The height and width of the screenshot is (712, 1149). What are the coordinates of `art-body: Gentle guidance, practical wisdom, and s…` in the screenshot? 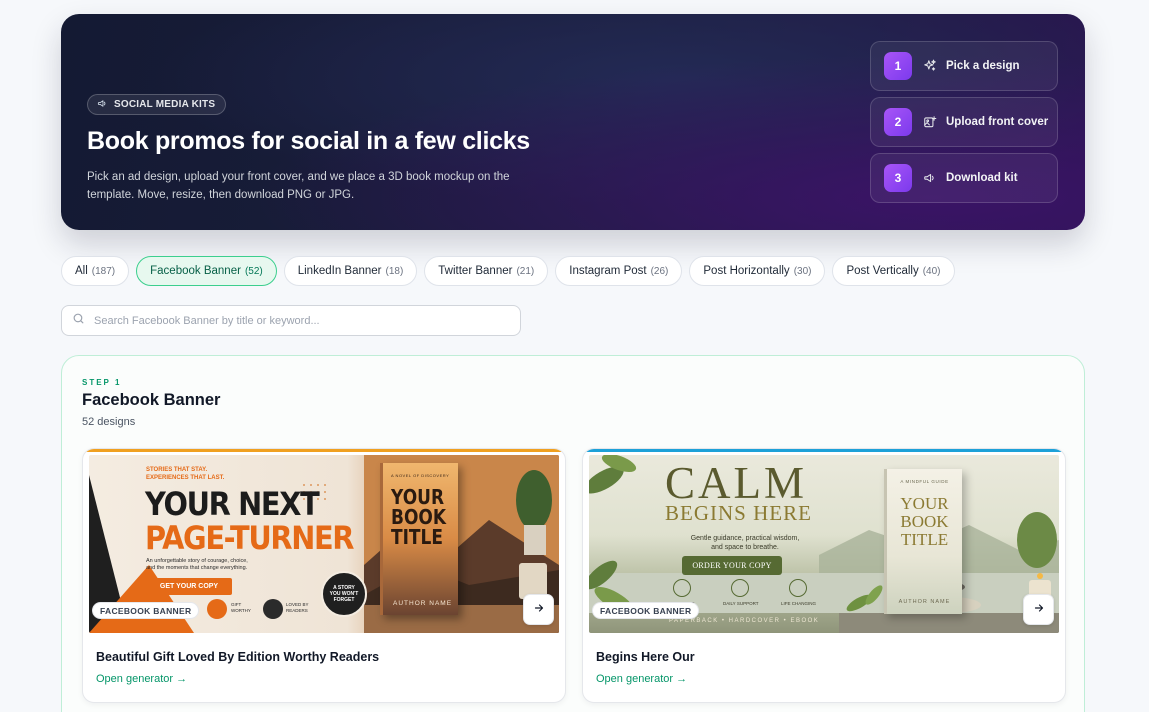 It's located at (745, 543).